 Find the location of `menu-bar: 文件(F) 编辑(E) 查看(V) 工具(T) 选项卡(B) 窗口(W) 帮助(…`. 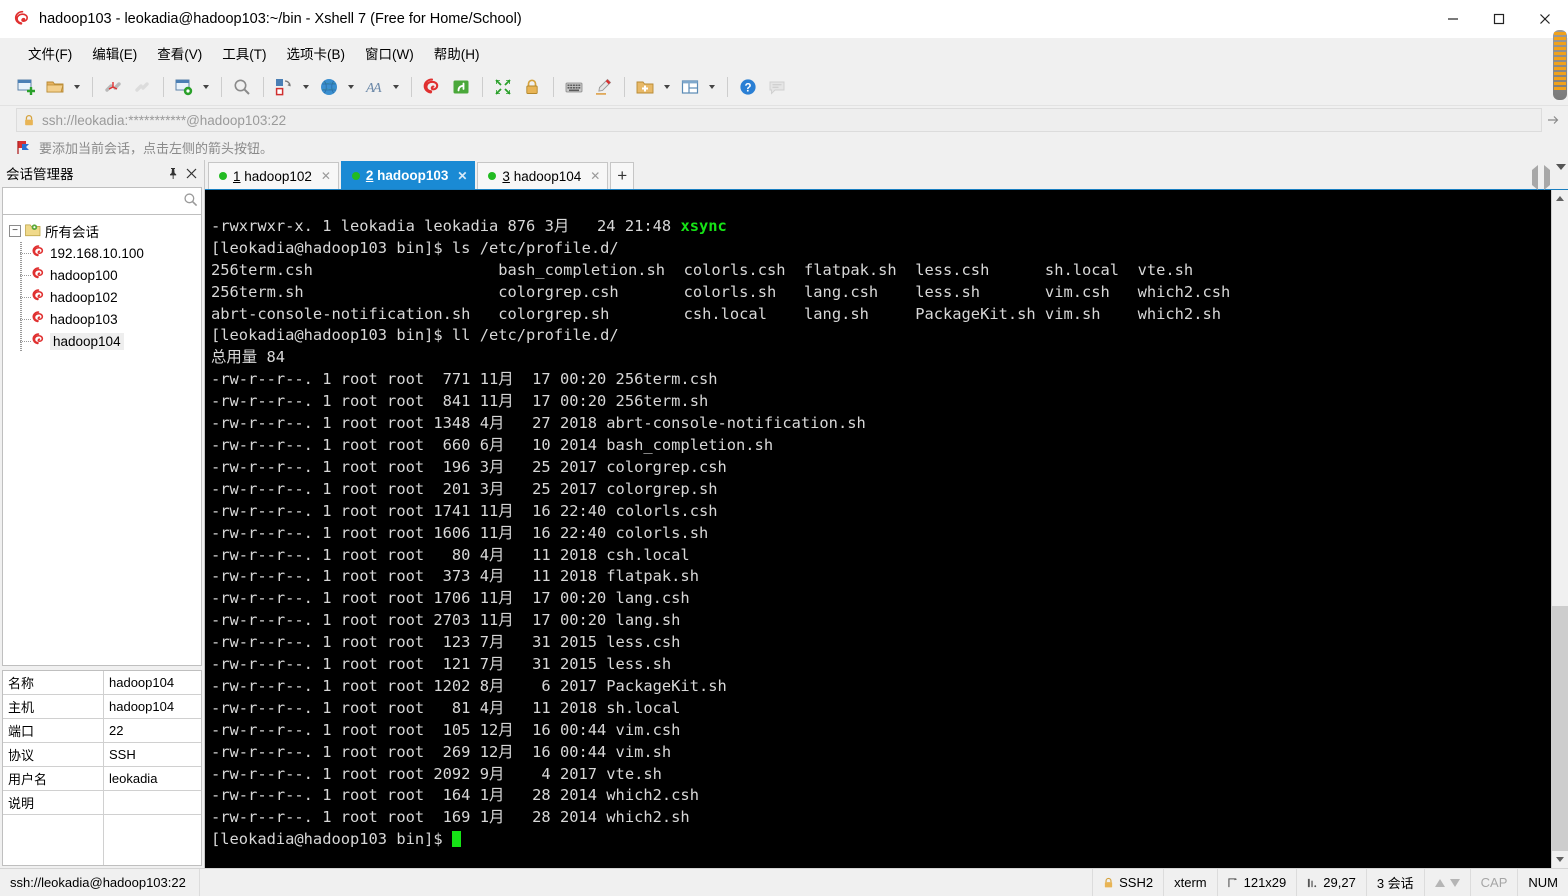

menu-bar: 文件(F) 编辑(E) 查看(V) 工具(T) 选项卡(B) 窗口(W) 帮助(… is located at coordinates (784, 53).